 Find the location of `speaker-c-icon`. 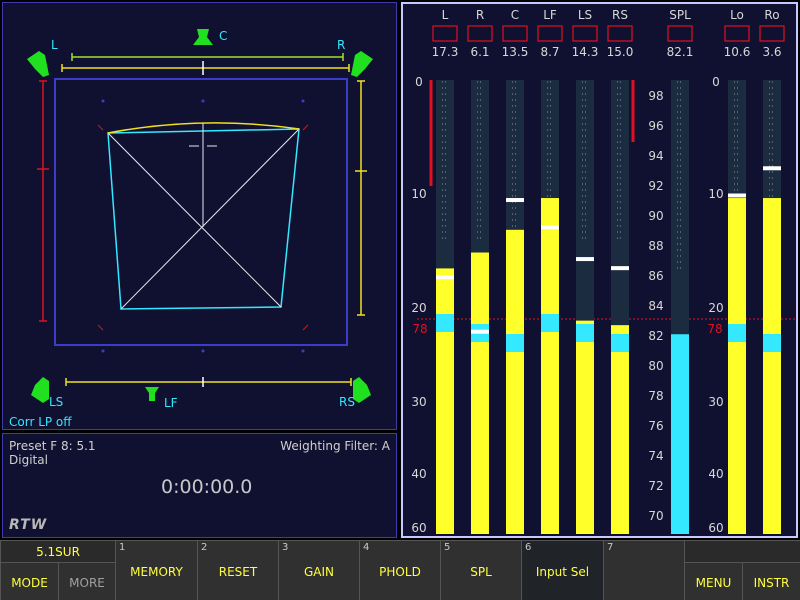

speaker-c-icon is located at coordinates (203, 37).